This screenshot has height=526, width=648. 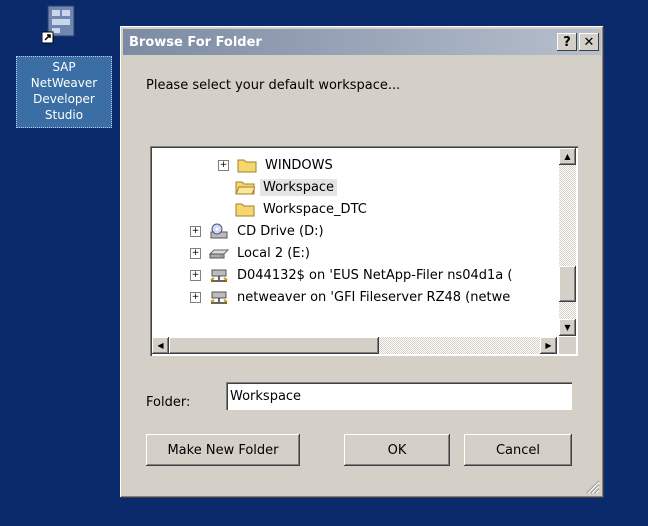 What do you see at coordinates (399, 396) in the screenshot?
I see `folder-input` at bounding box center [399, 396].